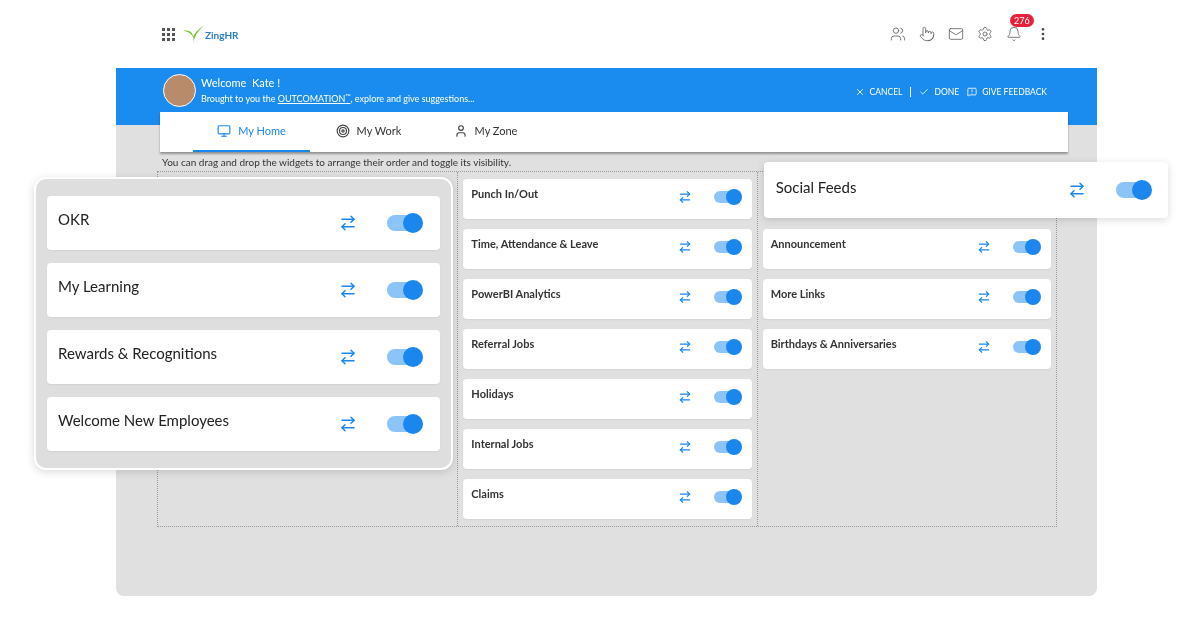 The image size is (1200, 626). Describe the element at coordinates (243, 357) in the screenshot. I see `widget-card: Rewards & Recognitions` at that location.